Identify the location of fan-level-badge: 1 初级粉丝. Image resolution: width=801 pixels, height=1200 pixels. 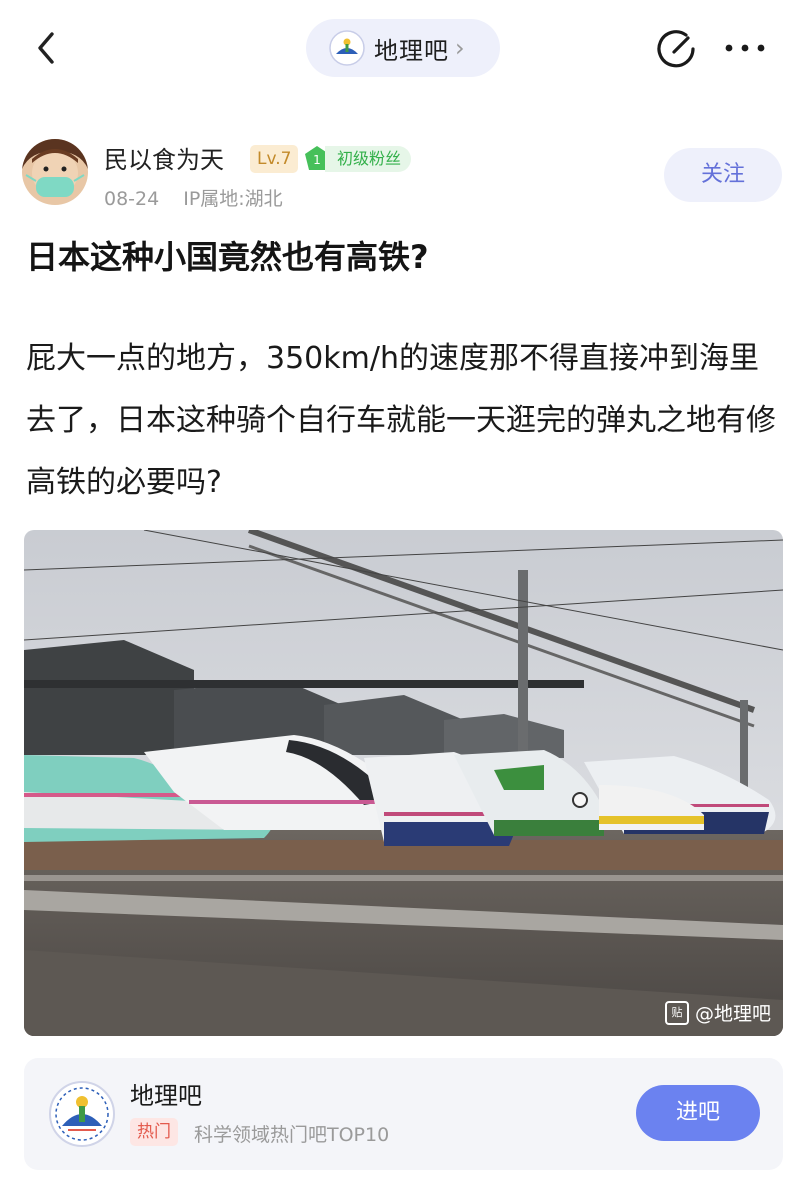
(357, 159).